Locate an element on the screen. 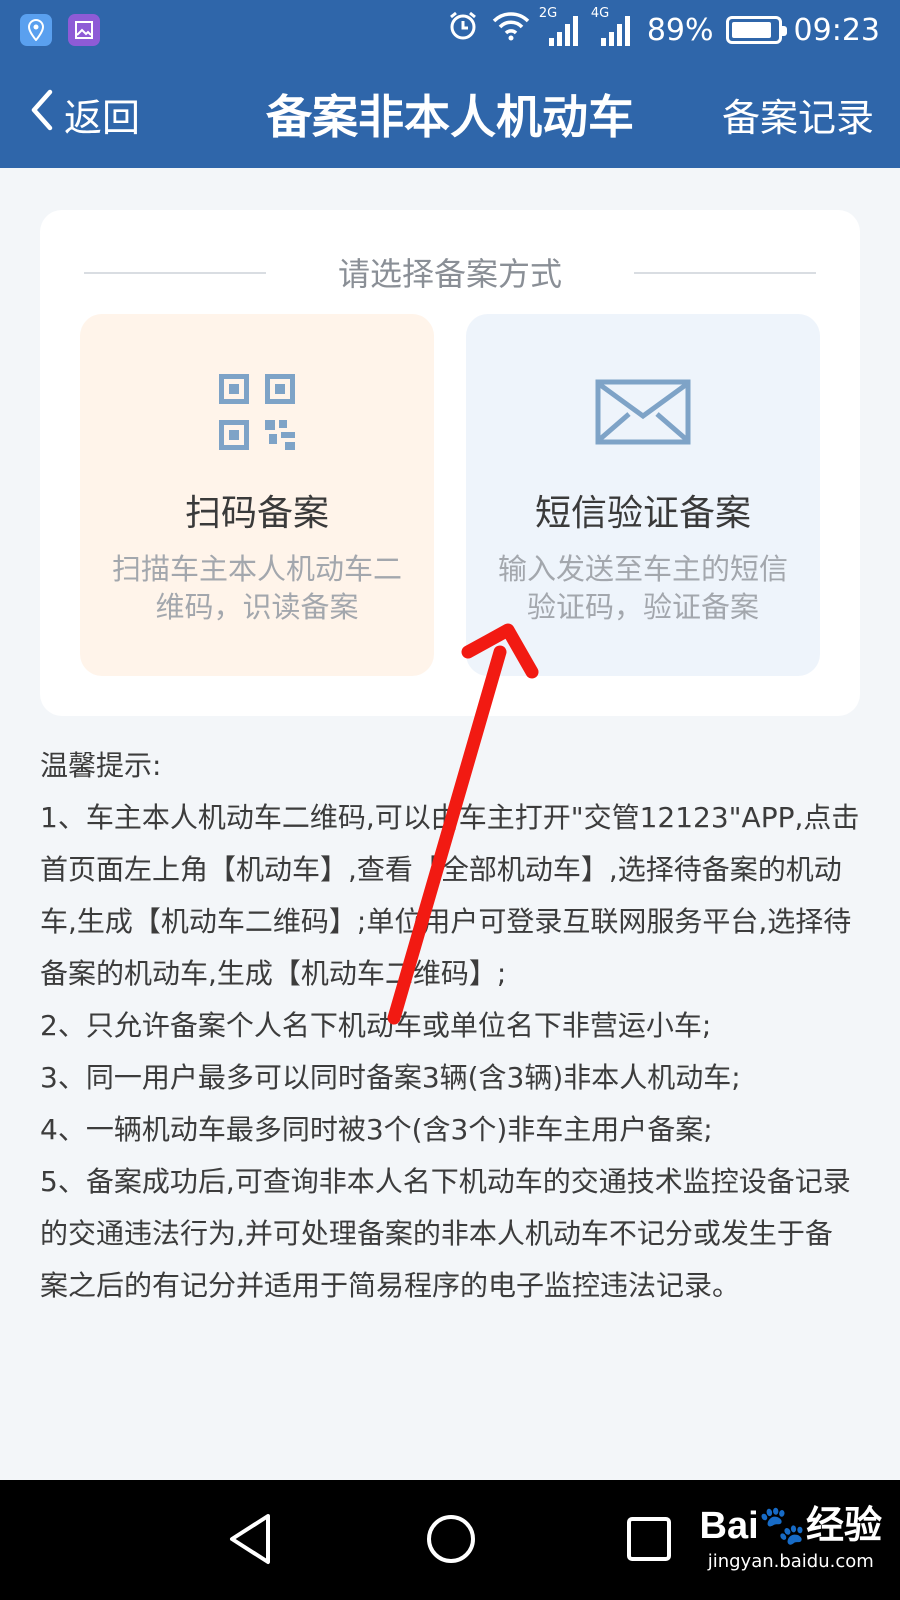  status-bar: 2G 4G 89% 09:23 is located at coordinates (450, 30).